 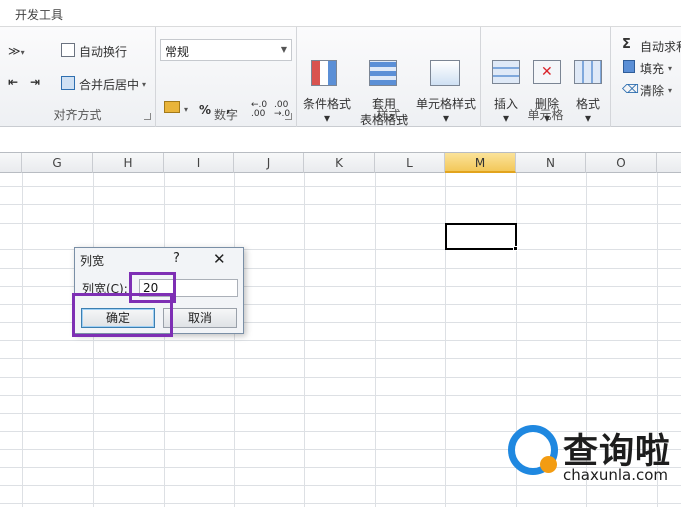 What do you see at coordinates (481, 236) in the screenshot?
I see `selected-cell` at bounding box center [481, 236].